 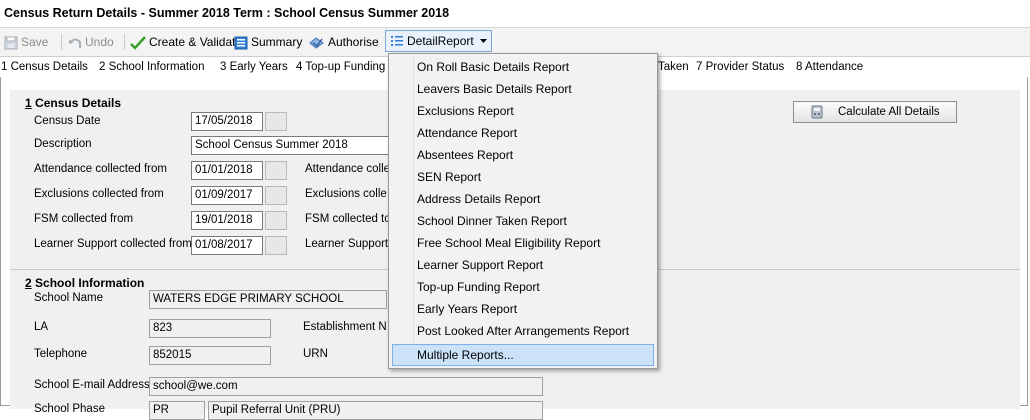 I want to click on census-details-heading: 1 Census Details, so click(x=73, y=103).